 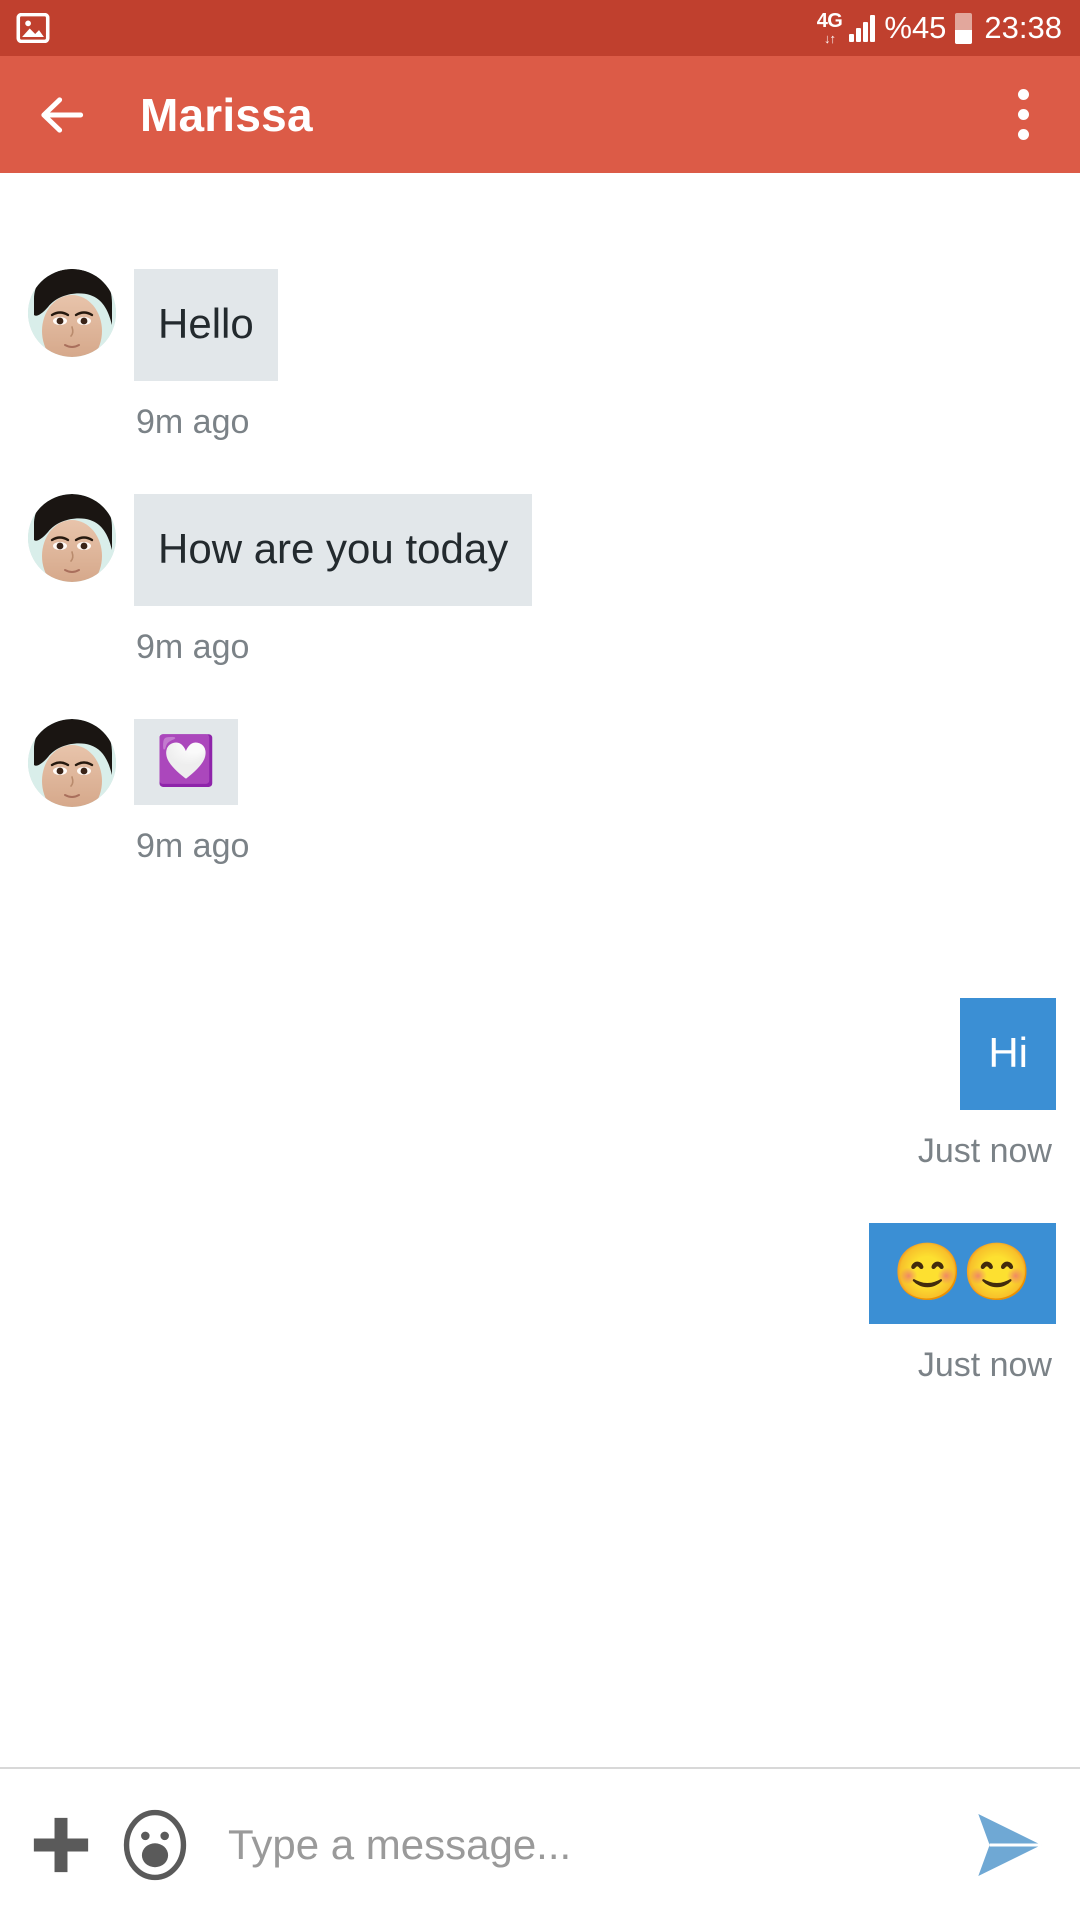 I want to click on message-row-incoming: 💟 9m ago, so click(x=540, y=792).